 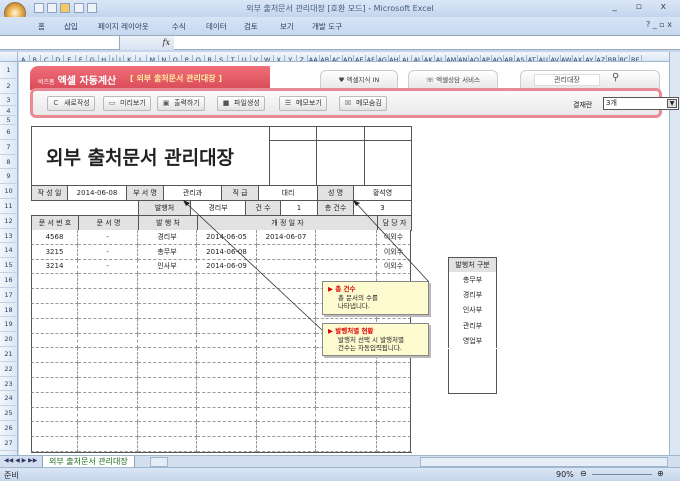 I want to click on table-cell-d1: 2014-06-05, so click(x=227, y=237).